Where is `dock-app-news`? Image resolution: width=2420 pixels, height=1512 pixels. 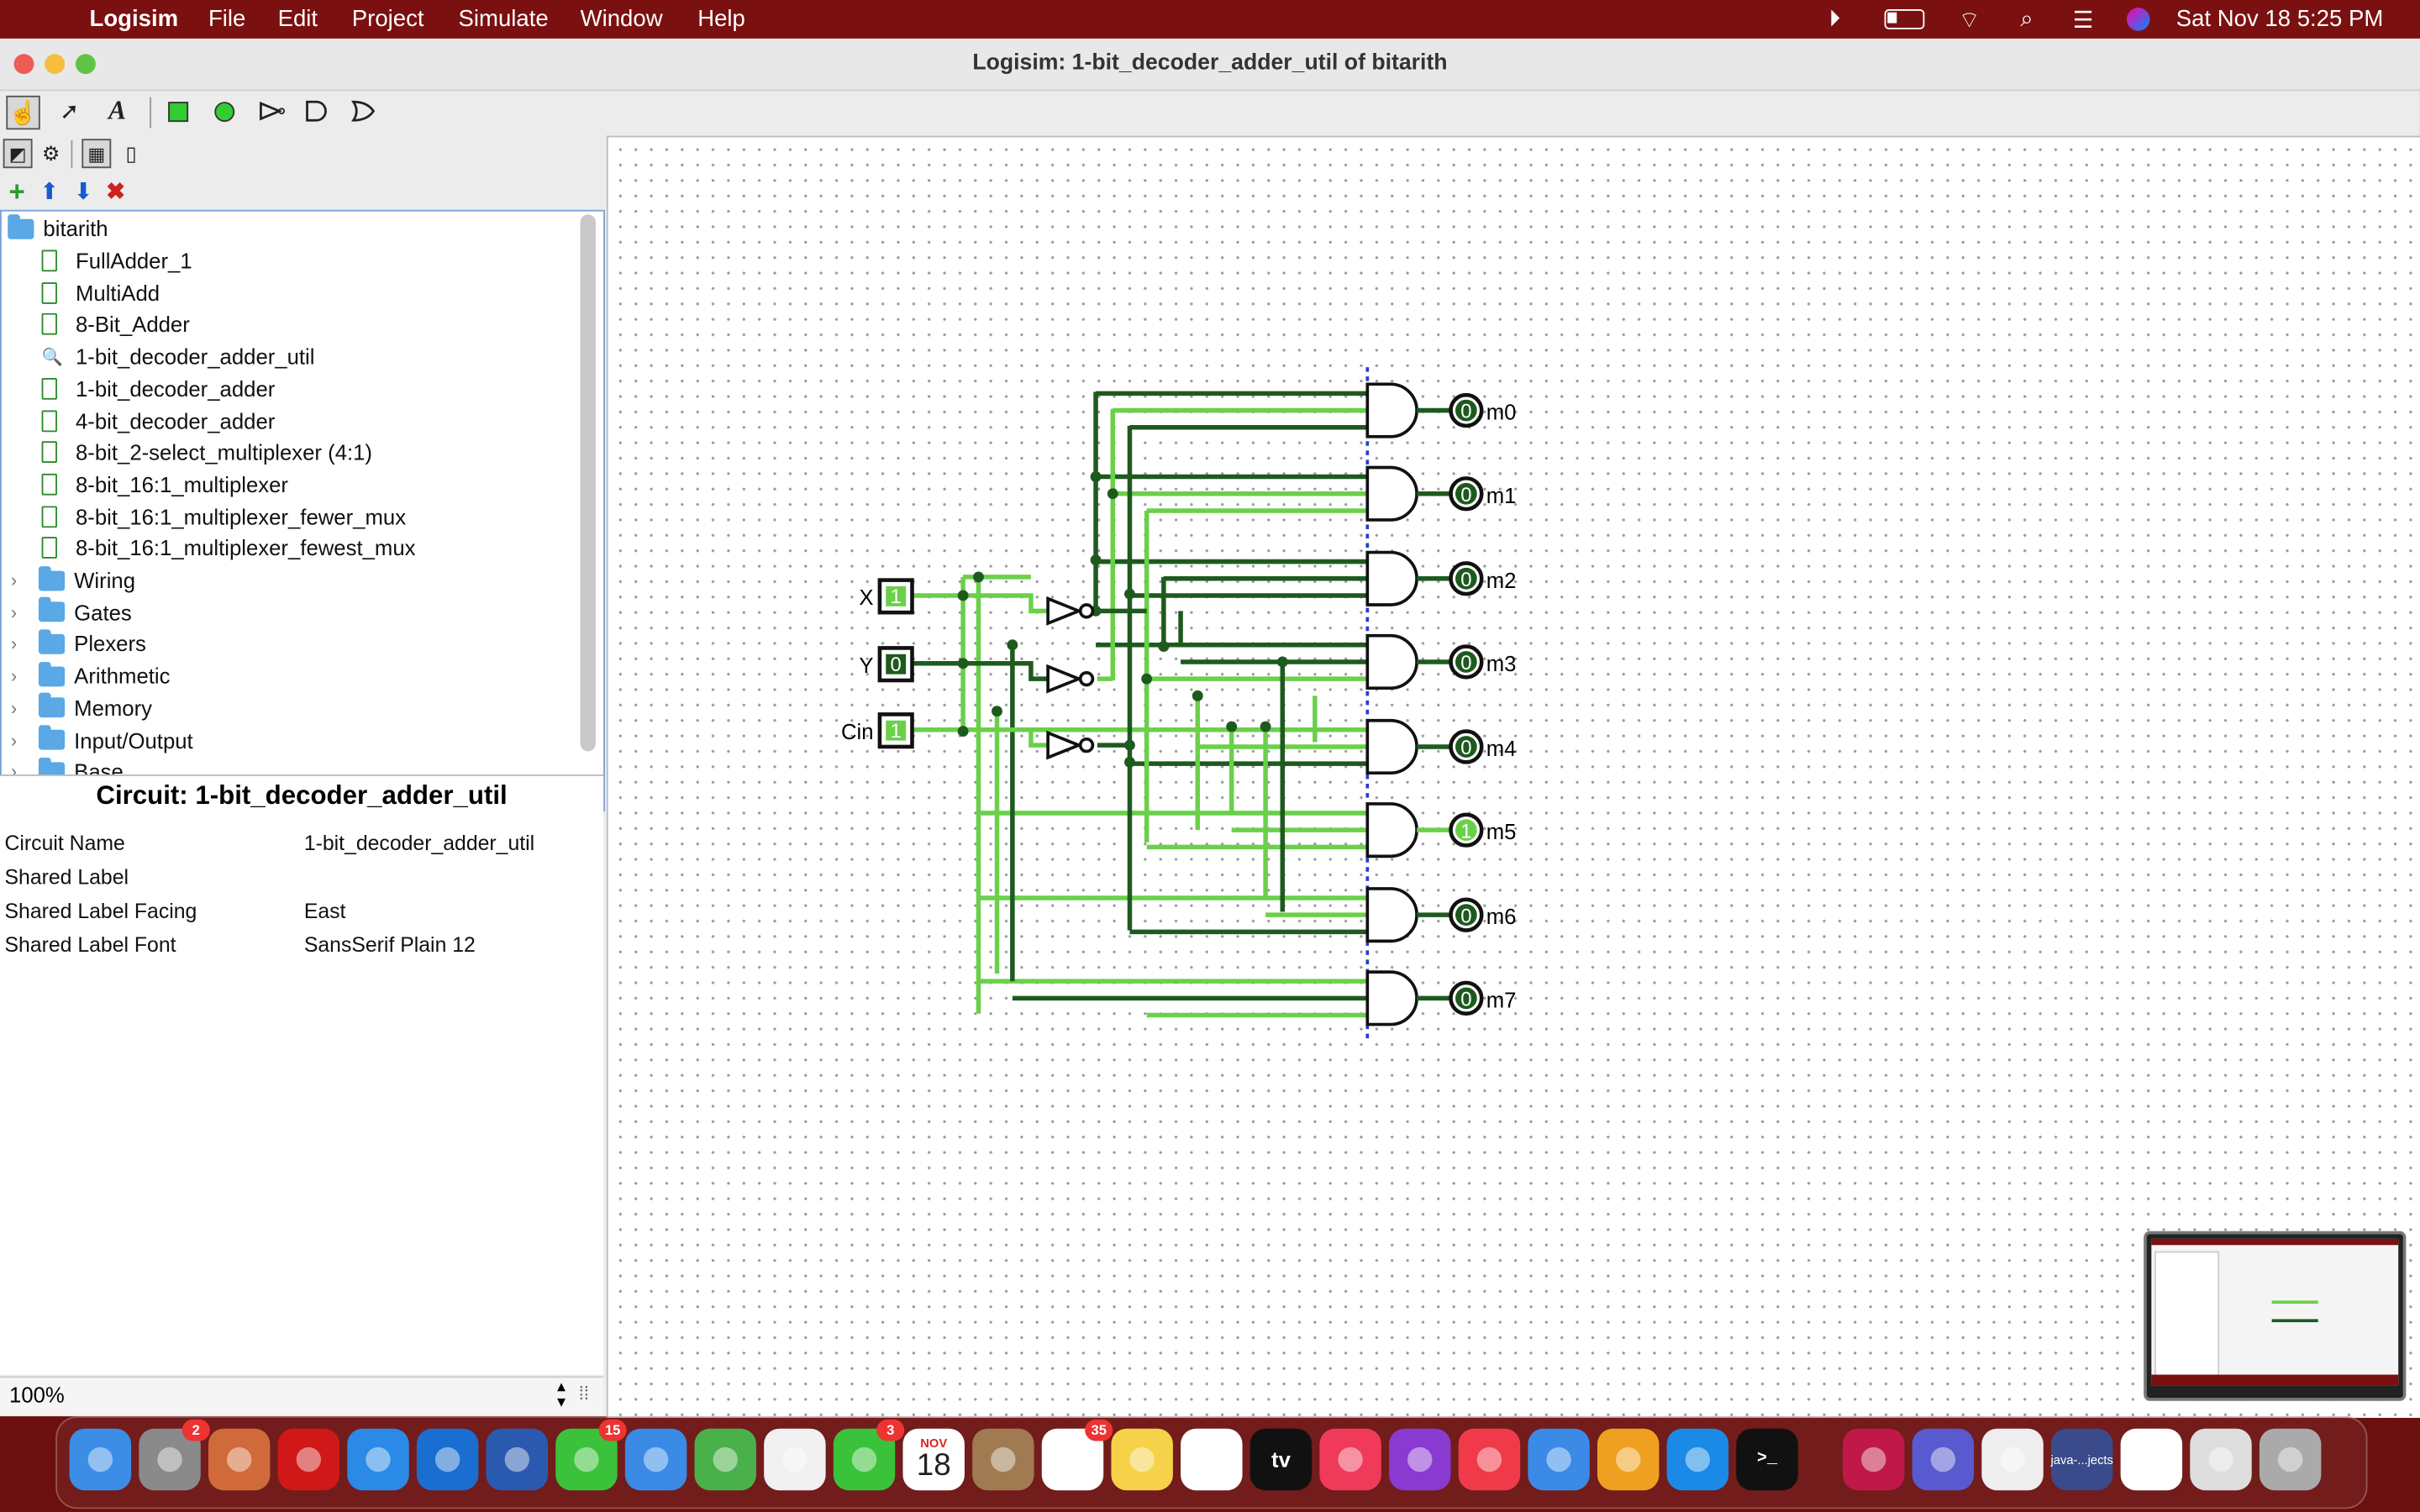 dock-app-news is located at coordinates (1489, 1459).